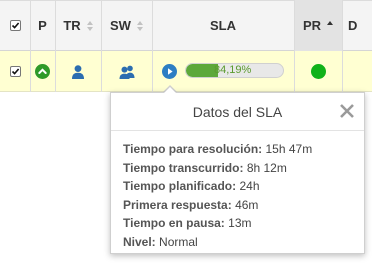  What do you see at coordinates (353, 25) in the screenshot?
I see `header-d-label: D` at bounding box center [353, 25].